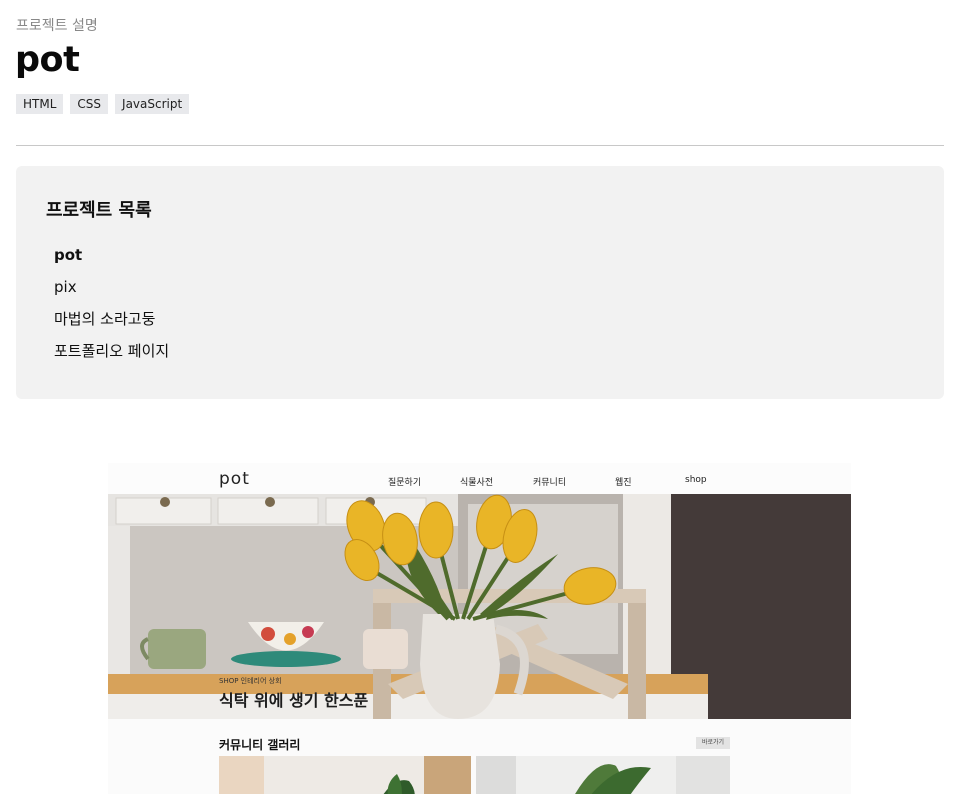 Image resolution: width=959 pixels, height=794 pixels. Describe the element at coordinates (47, 60) in the screenshot. I see `page-title: pot` at that location.